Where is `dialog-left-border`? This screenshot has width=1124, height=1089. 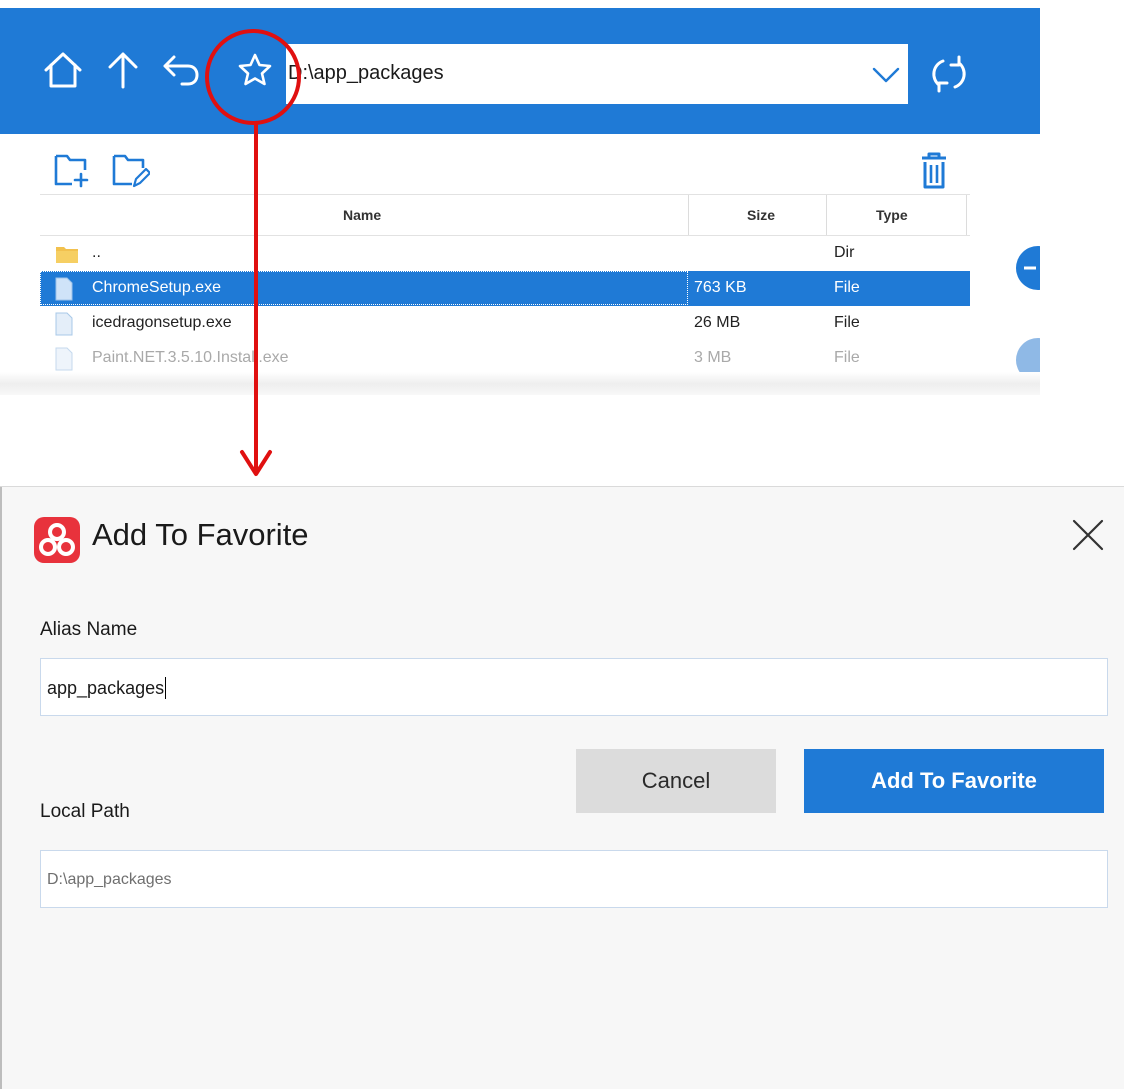 dialog-left-border is located at coordinates (1, 788).